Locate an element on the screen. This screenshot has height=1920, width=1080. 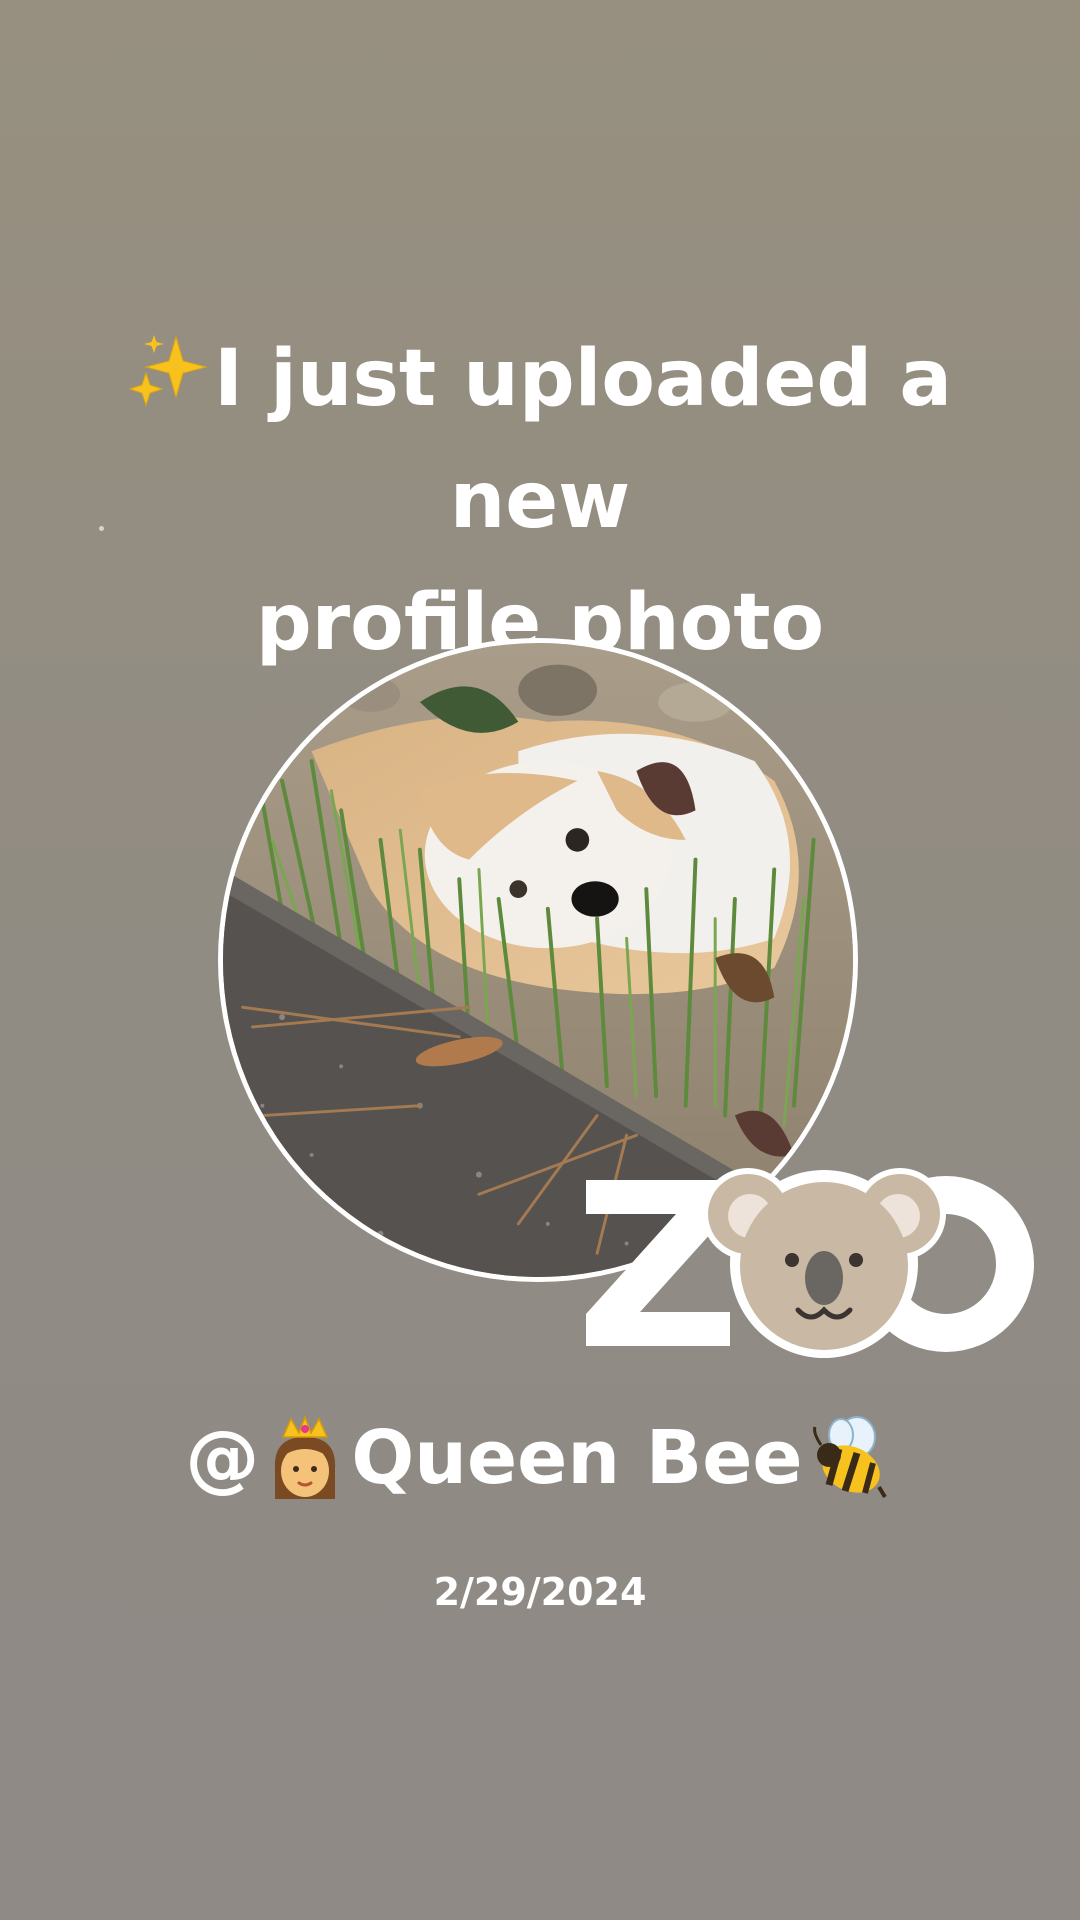
post-date: 2/29/2024 is located at coordinates (540, 1592).